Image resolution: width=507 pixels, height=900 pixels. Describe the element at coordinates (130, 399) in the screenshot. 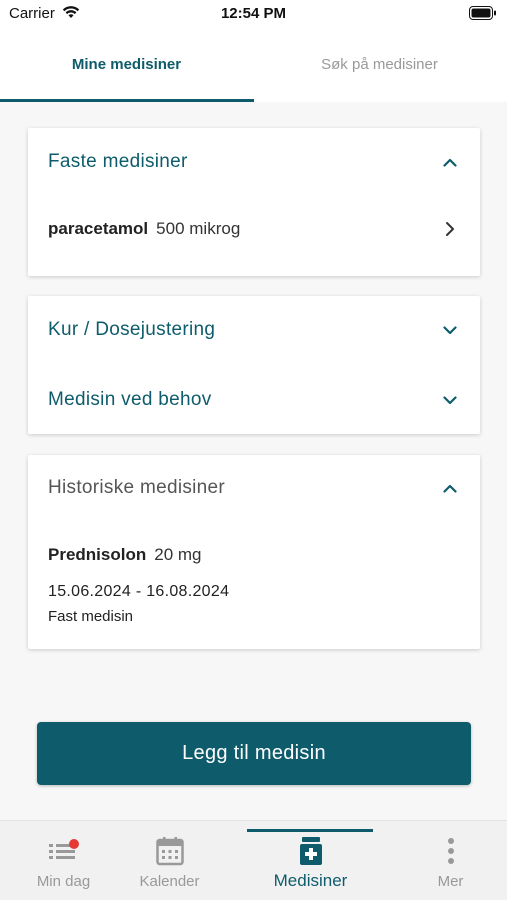

I see `section-title: Medisin ved behov` at that location.